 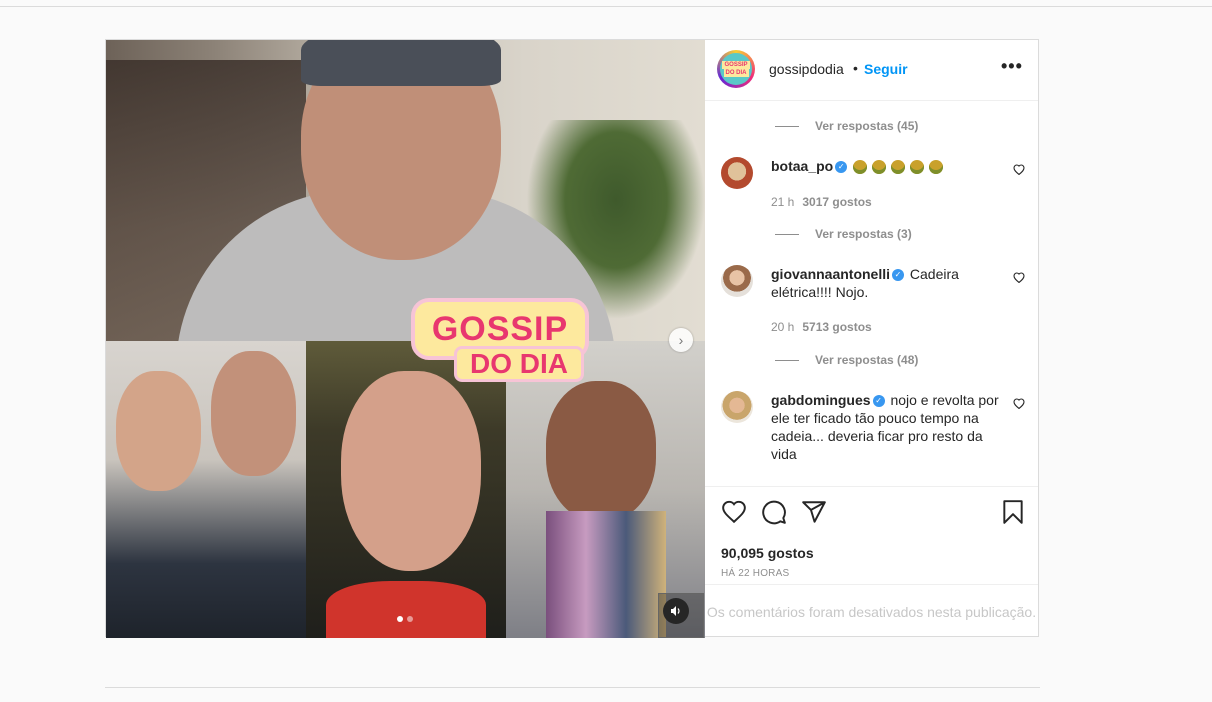 I want to click on view-replies-label: Ver respostas (3), so click(x=863, y=234).